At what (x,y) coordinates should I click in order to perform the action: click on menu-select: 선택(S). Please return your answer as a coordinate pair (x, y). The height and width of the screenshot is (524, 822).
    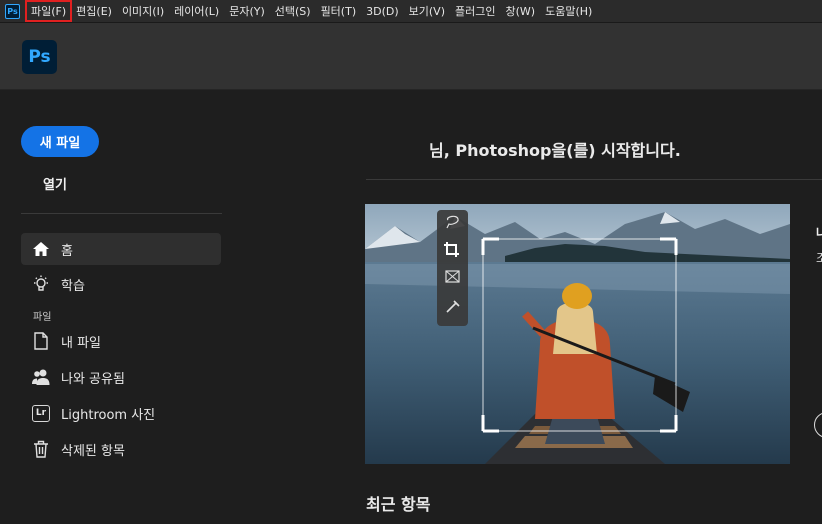
    Looking at the image, I should click on (293, 11).